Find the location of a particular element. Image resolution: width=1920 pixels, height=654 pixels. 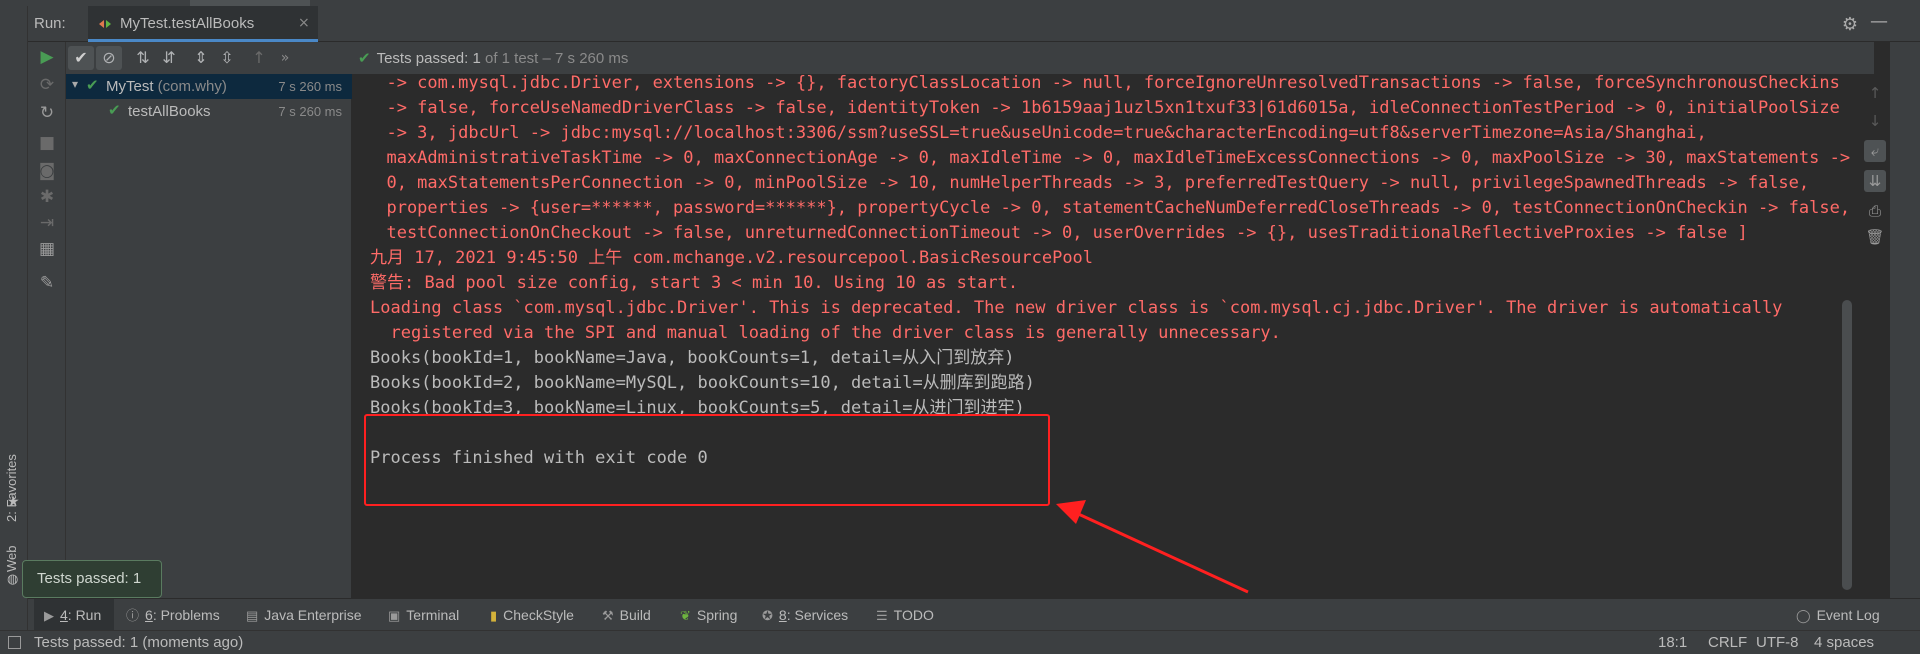

problems-tool-button: ⓘ 6: Problems is located at coordinates (173, 615).